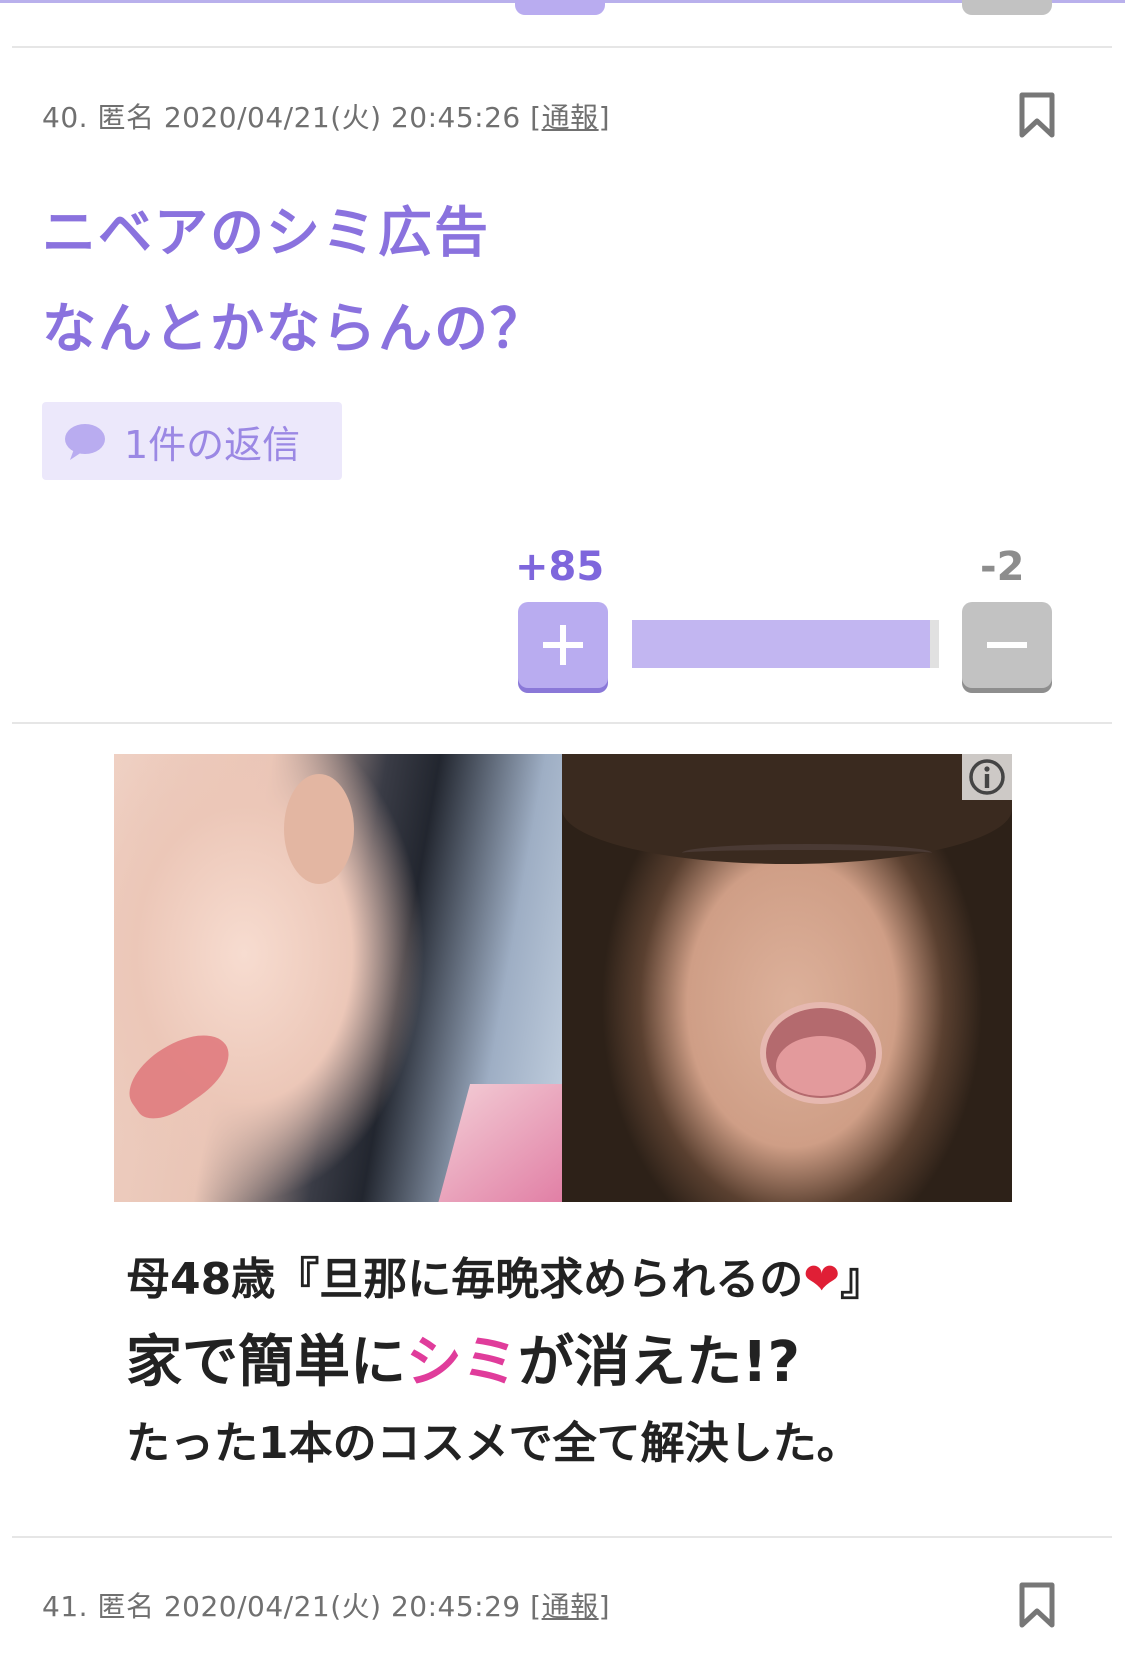 The image size is (1125, 1662). Describe the element at coordinates (338, 978) in the screenshot. I see `ad-image-left-face` at that location.